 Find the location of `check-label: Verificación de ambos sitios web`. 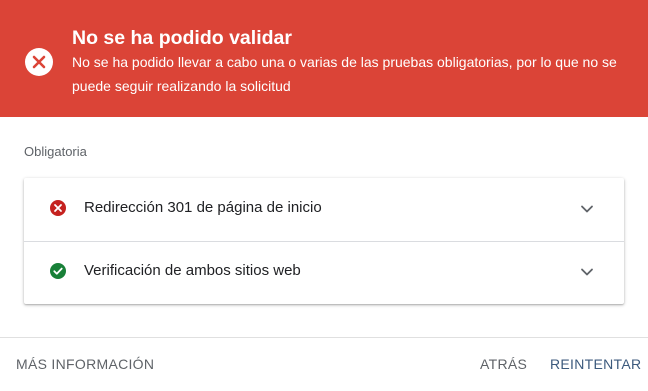

check-label: Verificación de ambos sitios web is located at coordinates (192, 270).